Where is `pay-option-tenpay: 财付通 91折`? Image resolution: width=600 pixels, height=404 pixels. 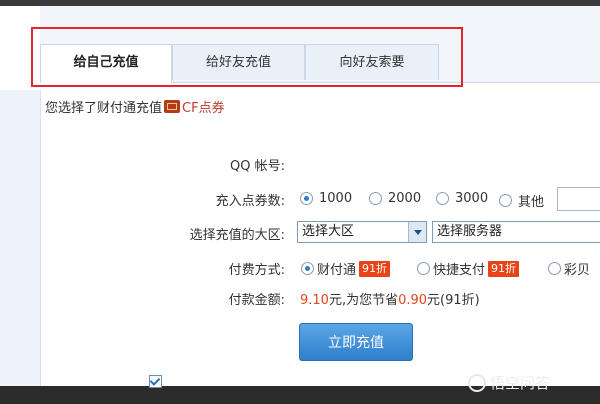 pay-option-tenpay: 财付通 91折 is located at coordinates (346, 268).